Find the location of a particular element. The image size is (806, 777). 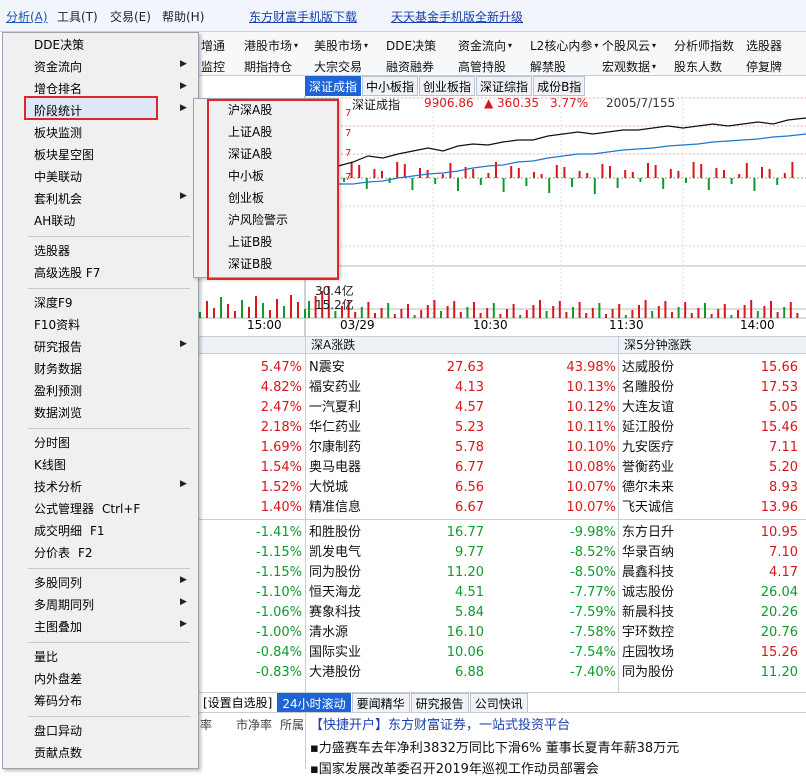

index-tab-4: 深证综指 is located at coordinates (504, 86).